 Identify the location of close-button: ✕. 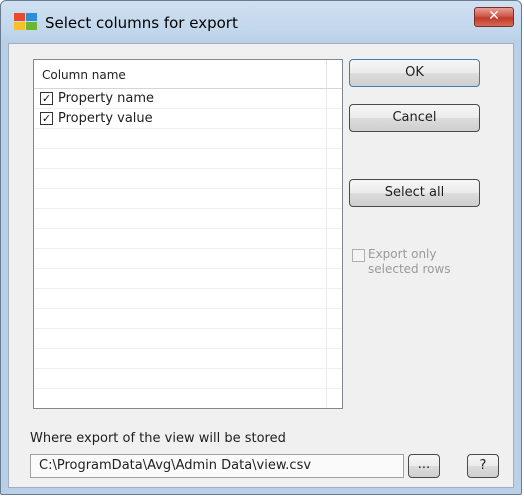
(494, 17).